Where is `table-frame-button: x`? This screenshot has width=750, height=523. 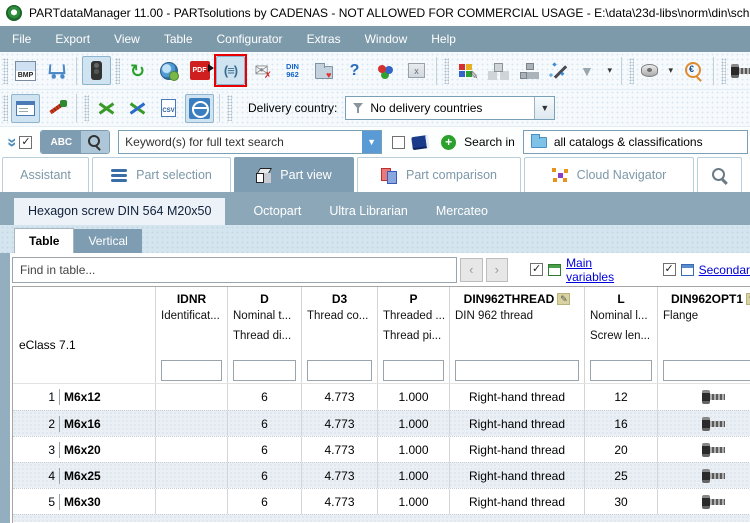 table-frame-button: x is located at coordinates (416, 70).